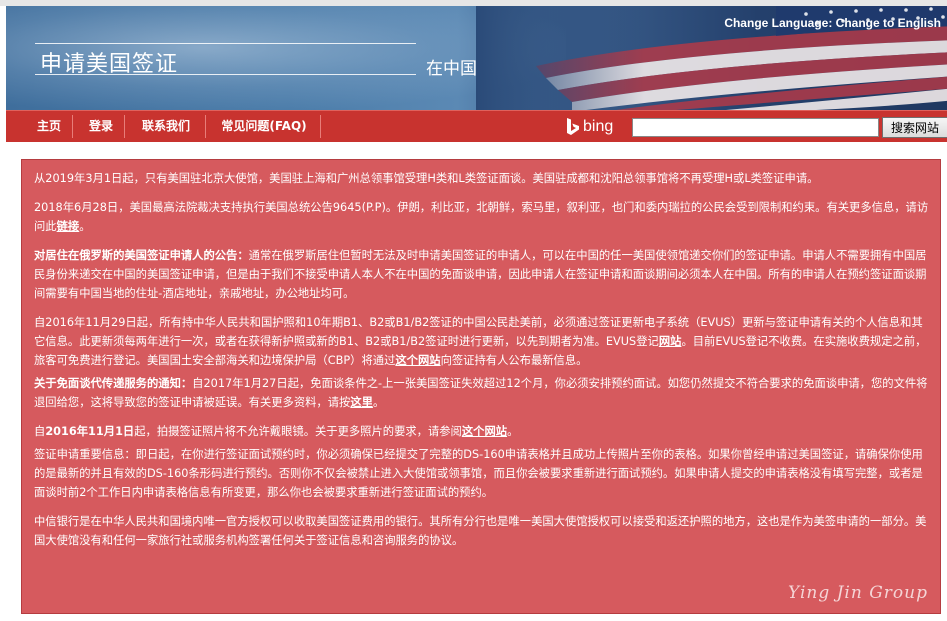 The image size is (947, 621). What do you see at coordinates (225, 74) in the screenshot?
I see `title-rule-bottom` at bounding box center [225, 74].